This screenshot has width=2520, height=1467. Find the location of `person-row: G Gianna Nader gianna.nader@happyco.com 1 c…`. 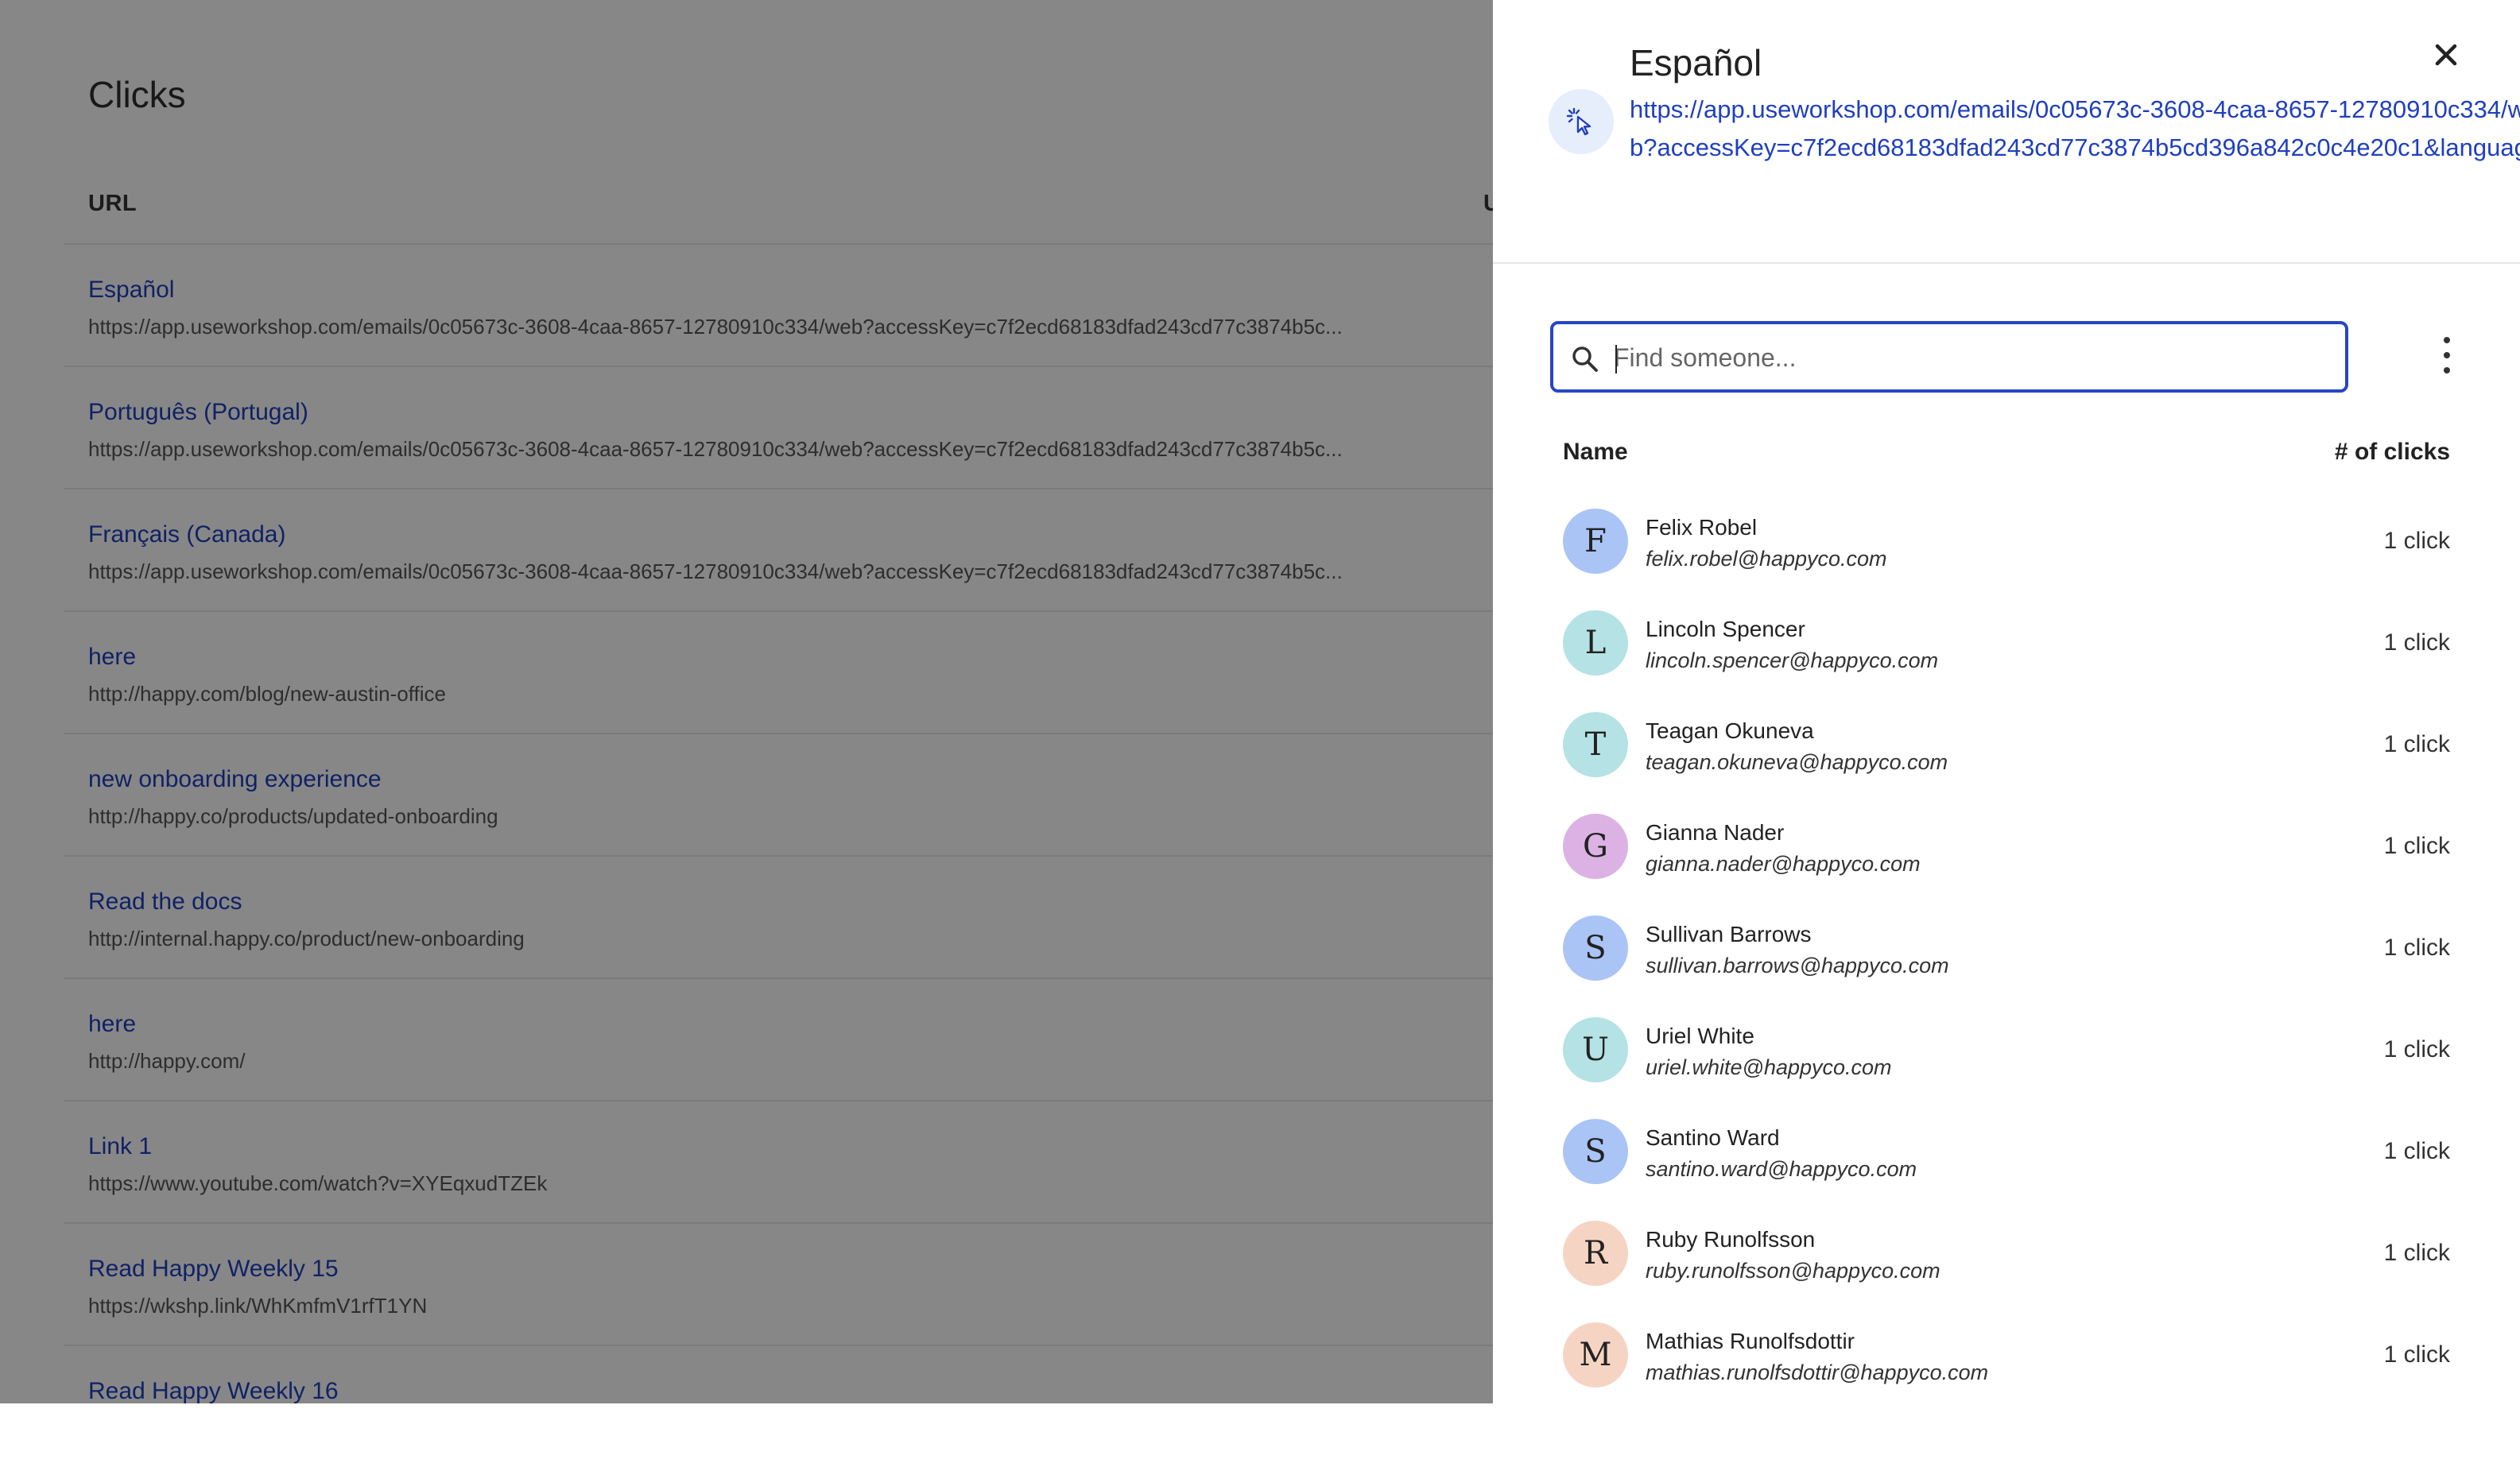

person-row: G Gianna Nader gianna.nader@happyco.com 1 c… is located at coordinates (2006, 847).